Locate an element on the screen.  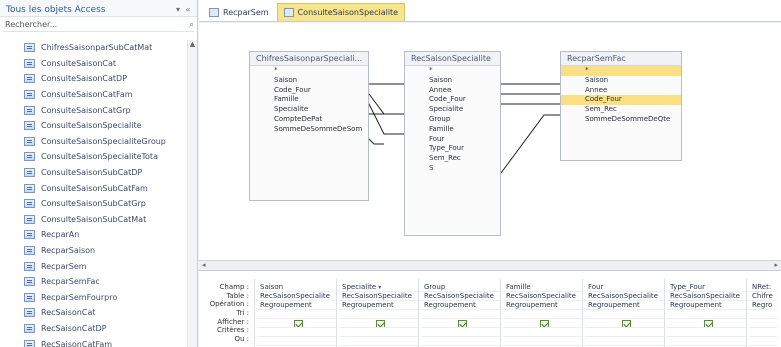
table-title: RecSaisonSpecialite is located at coordinates (452, 59).